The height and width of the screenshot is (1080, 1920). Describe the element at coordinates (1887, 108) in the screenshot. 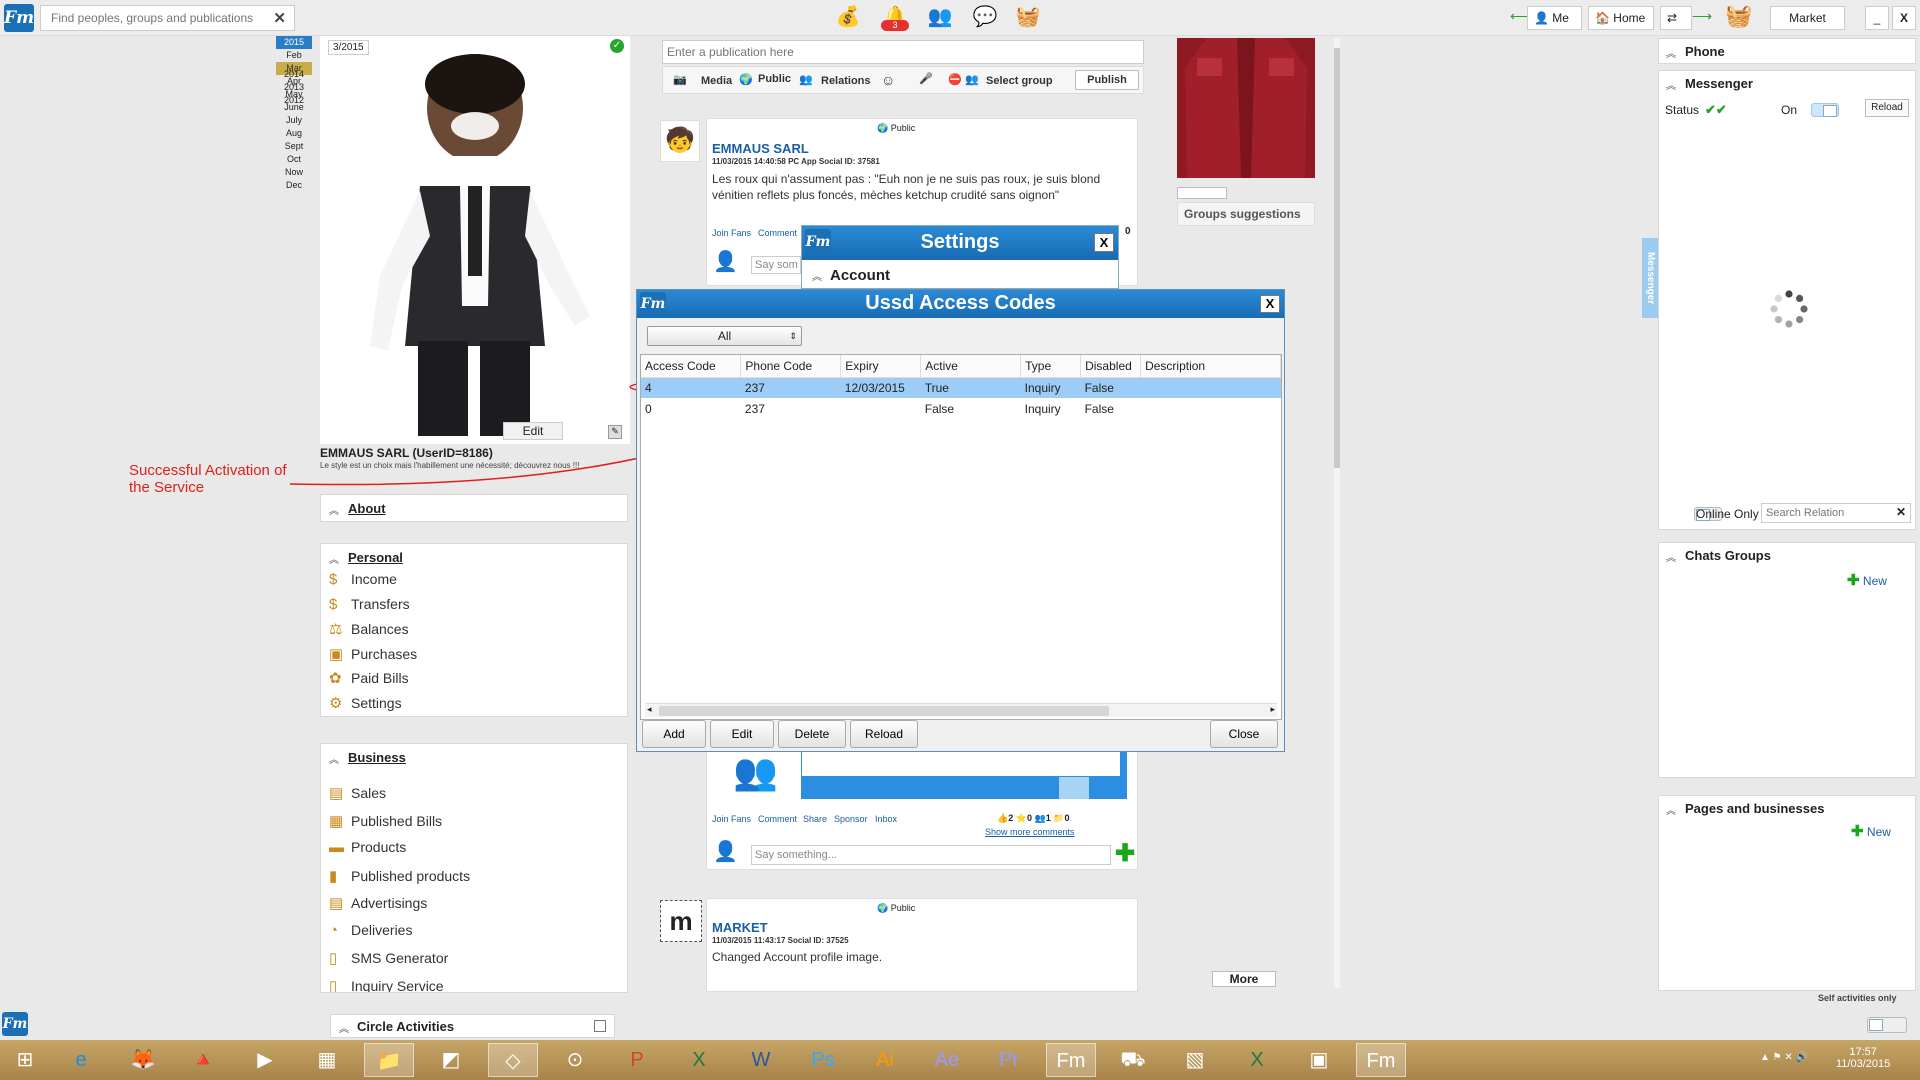

I see `messenger-reload-button: Reload` at that location.